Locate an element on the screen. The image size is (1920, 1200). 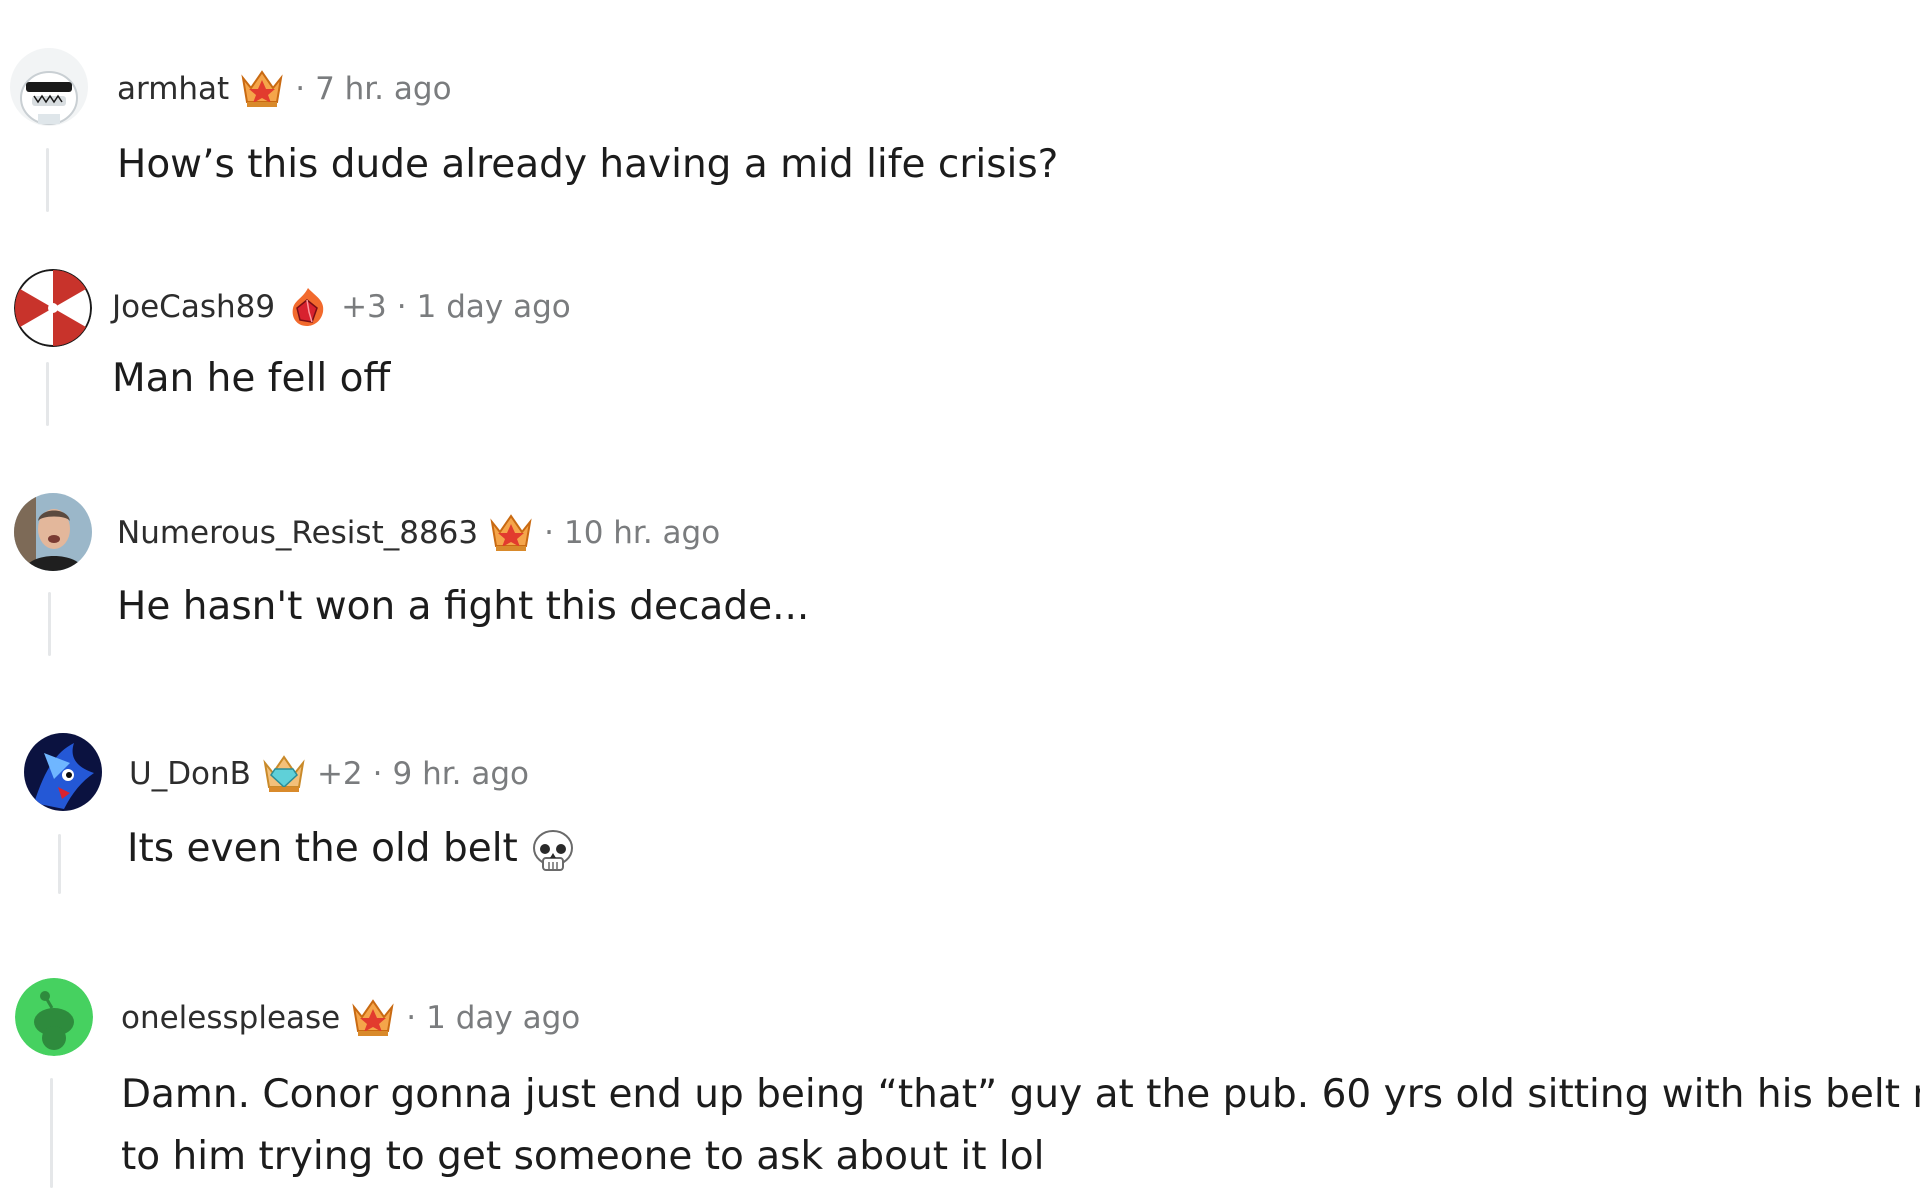
umbrella-logo-avatar-icon is located at coordinates (53, 308).